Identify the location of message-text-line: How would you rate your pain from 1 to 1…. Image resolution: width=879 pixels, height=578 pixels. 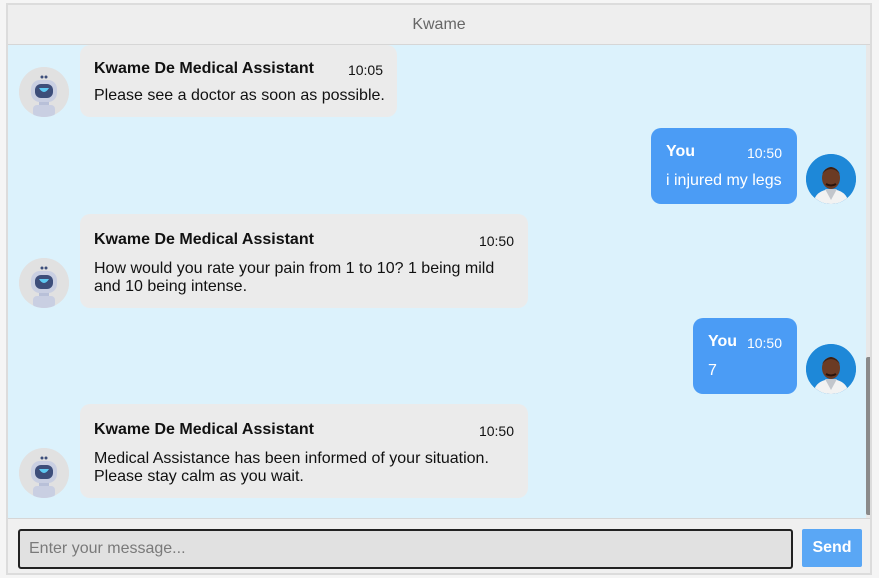
(294, 268).